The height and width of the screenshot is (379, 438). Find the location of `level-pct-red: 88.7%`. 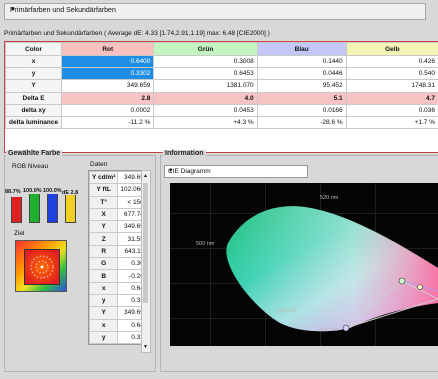

level-pct-red: 88.7% is located at coordinates (13, 192).